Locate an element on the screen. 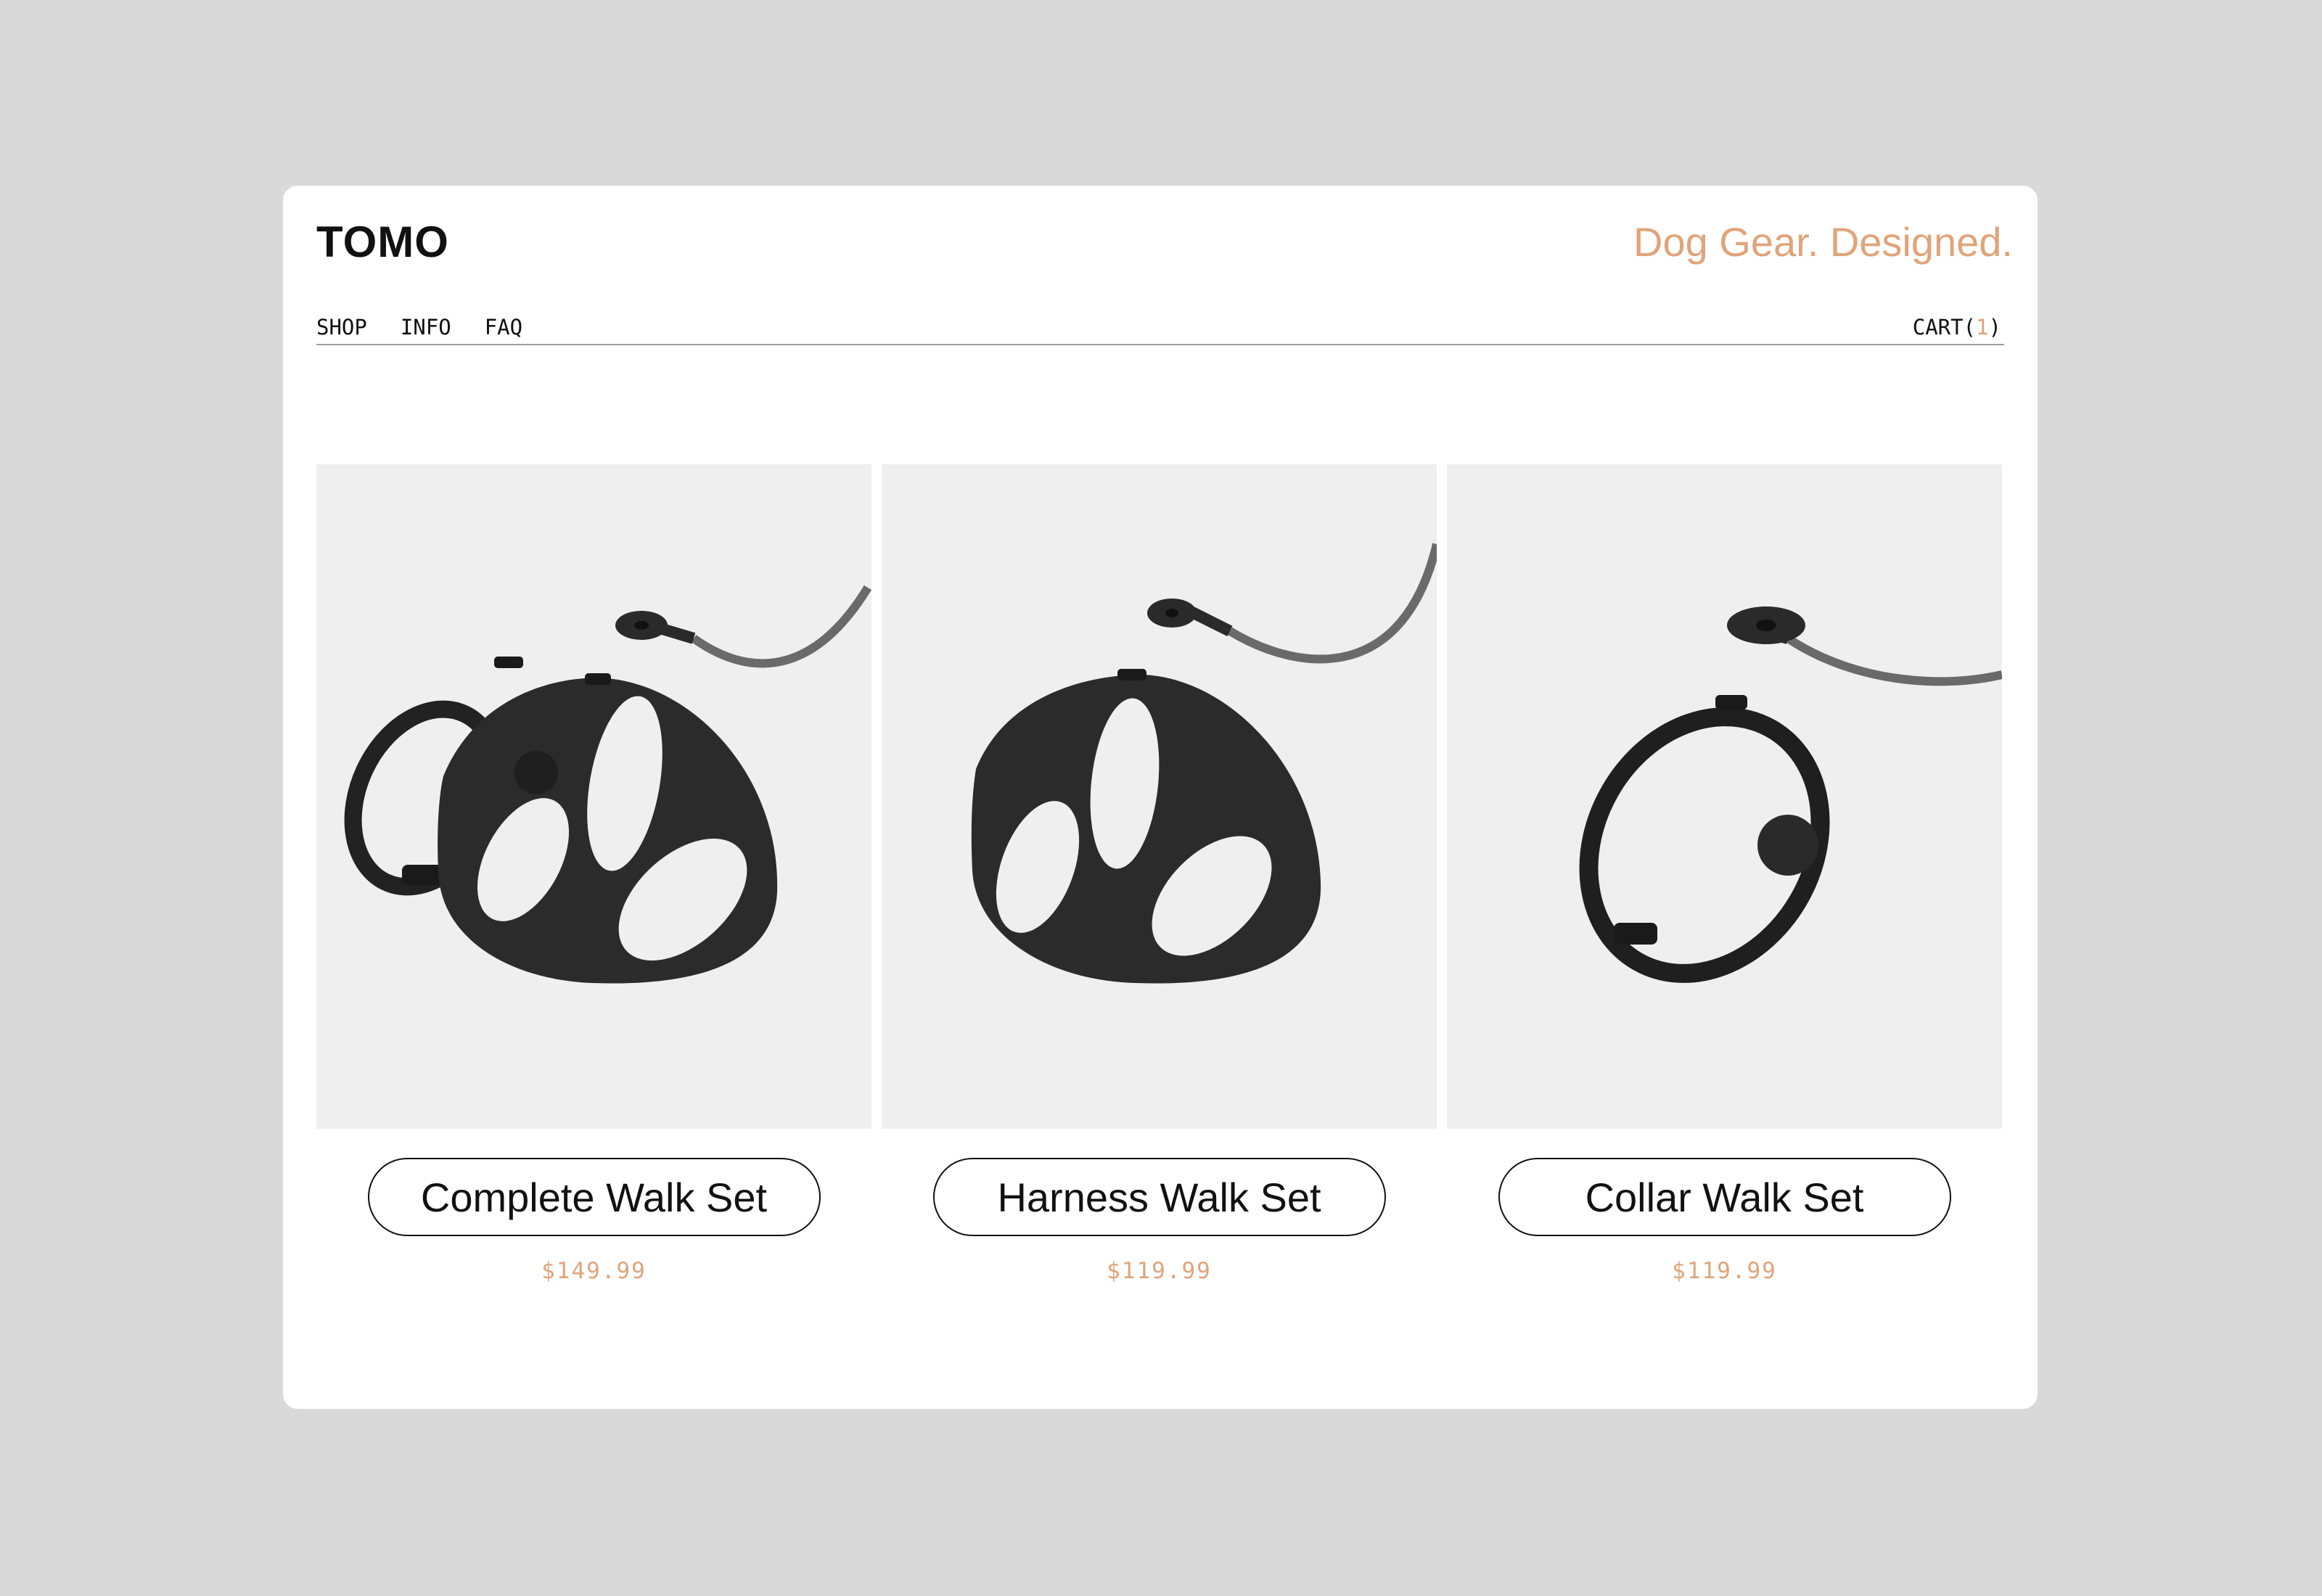 This screenshot has width=2322, height=1596. product-price-complete: $149.99 is located at coordinates (594, 1271).